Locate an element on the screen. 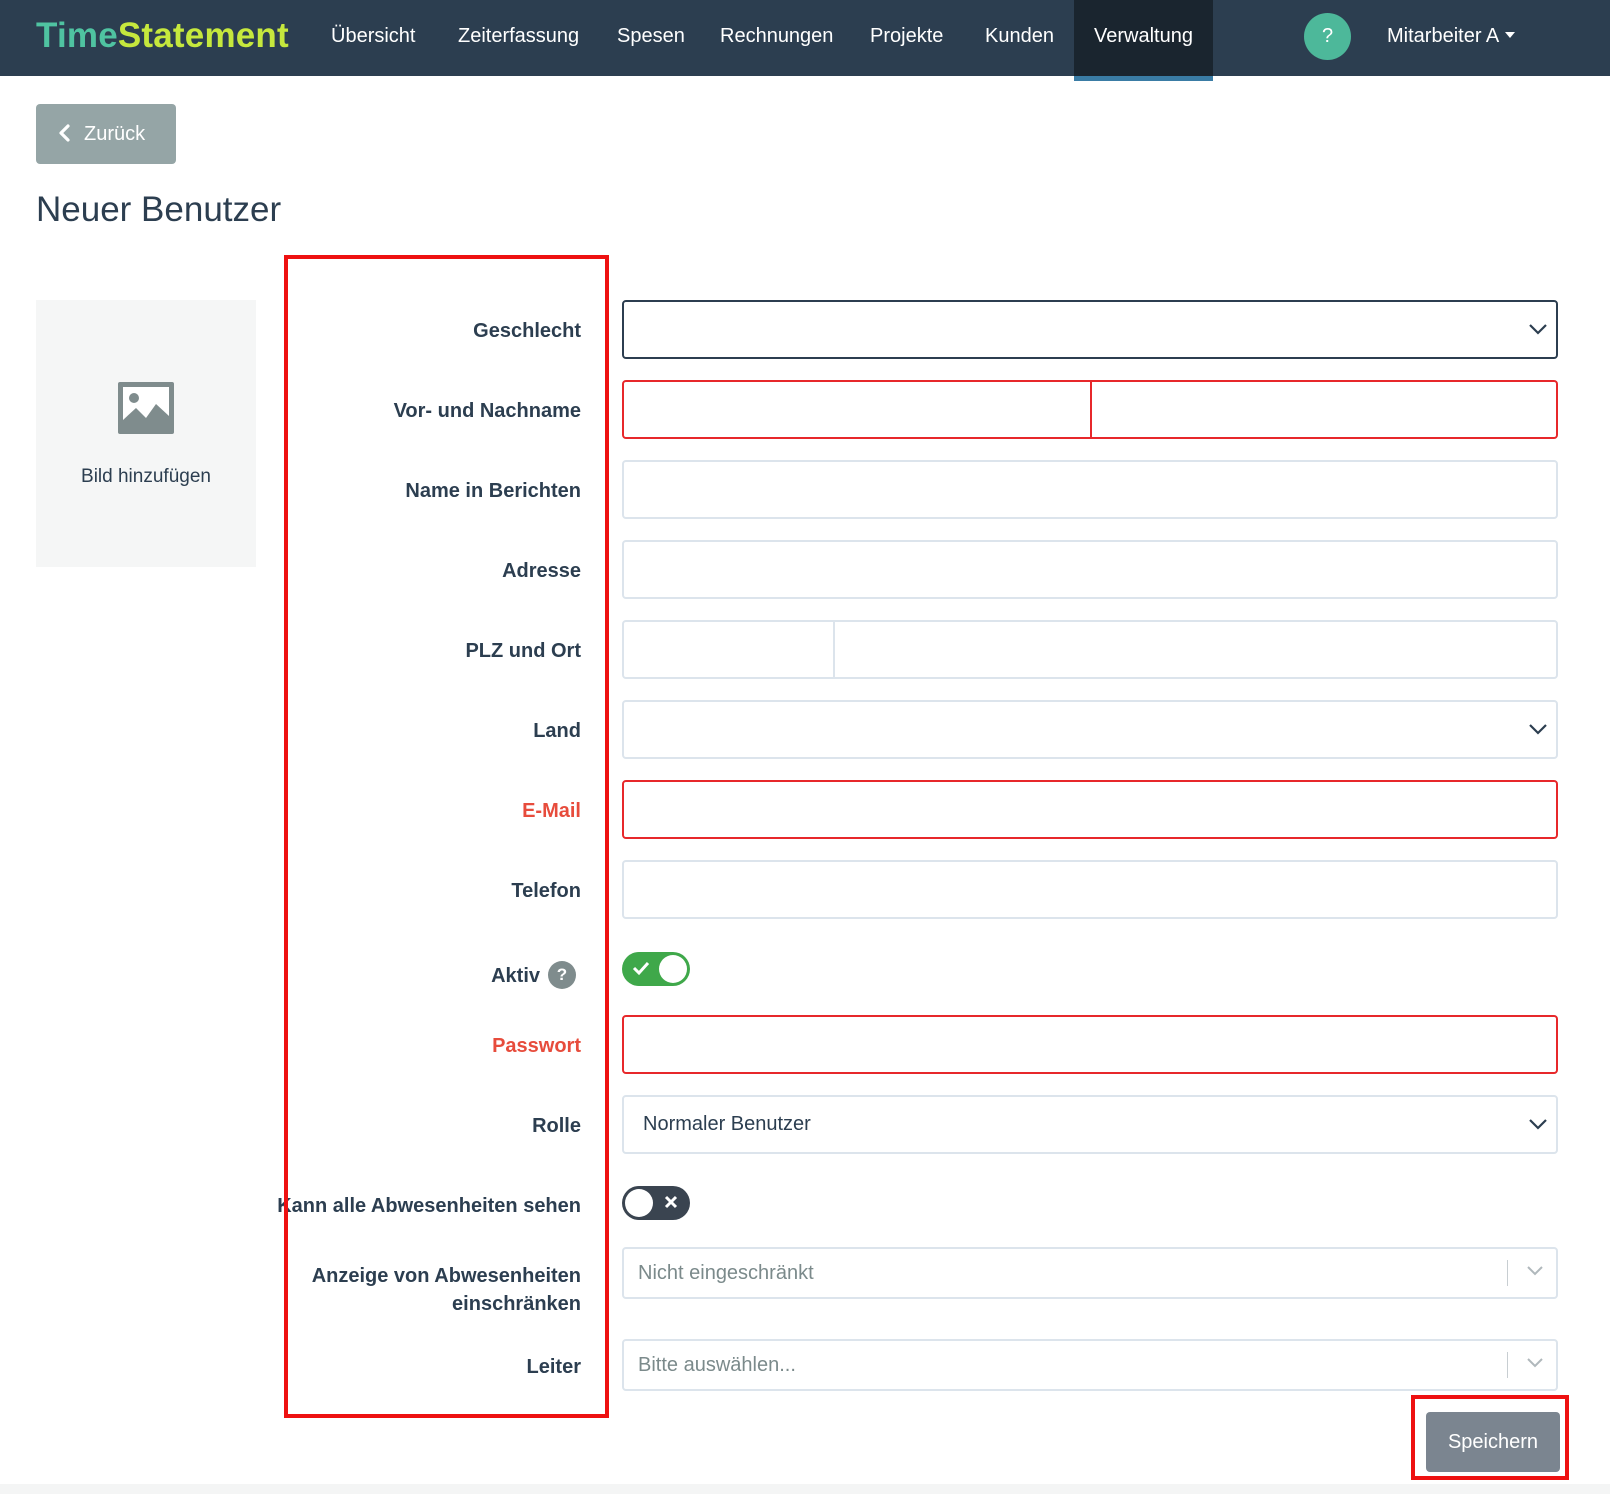 The width and height of the screenshot is (1610, 1494). nav-item-zeiterfassung: Zeiterfassung is located at coordinates (518, 38).